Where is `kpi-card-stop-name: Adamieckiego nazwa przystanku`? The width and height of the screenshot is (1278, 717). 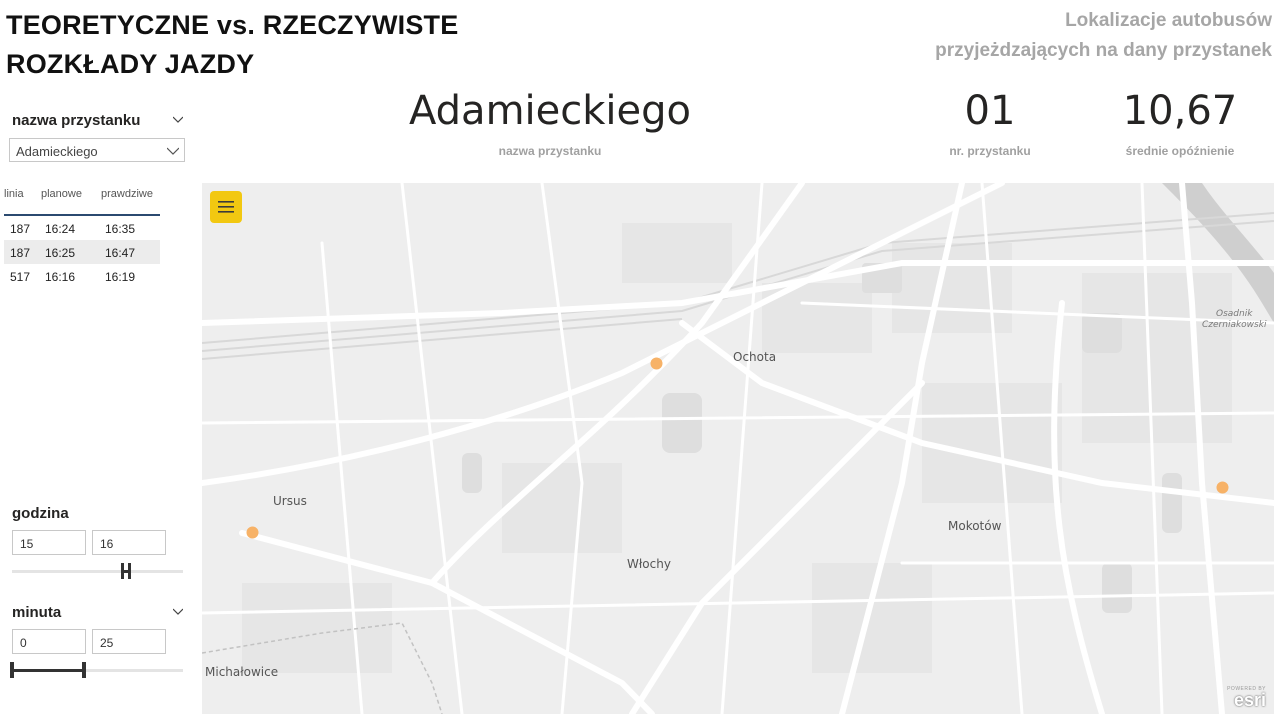
kpi-card-stop-name: Adamieckiego nazwa przystanku is located at coordinates (550, 123).